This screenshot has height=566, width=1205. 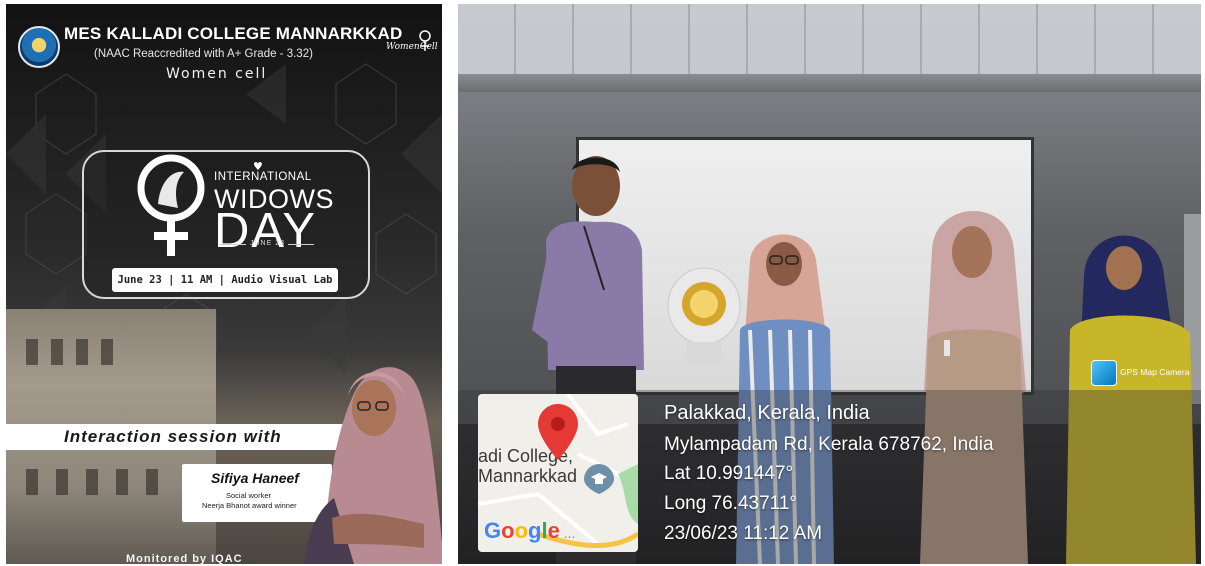 What do you see at coordinates (266, 231) in the screenshot?
I see `event-title-line3: DAY` at bounding box center [266, 231].